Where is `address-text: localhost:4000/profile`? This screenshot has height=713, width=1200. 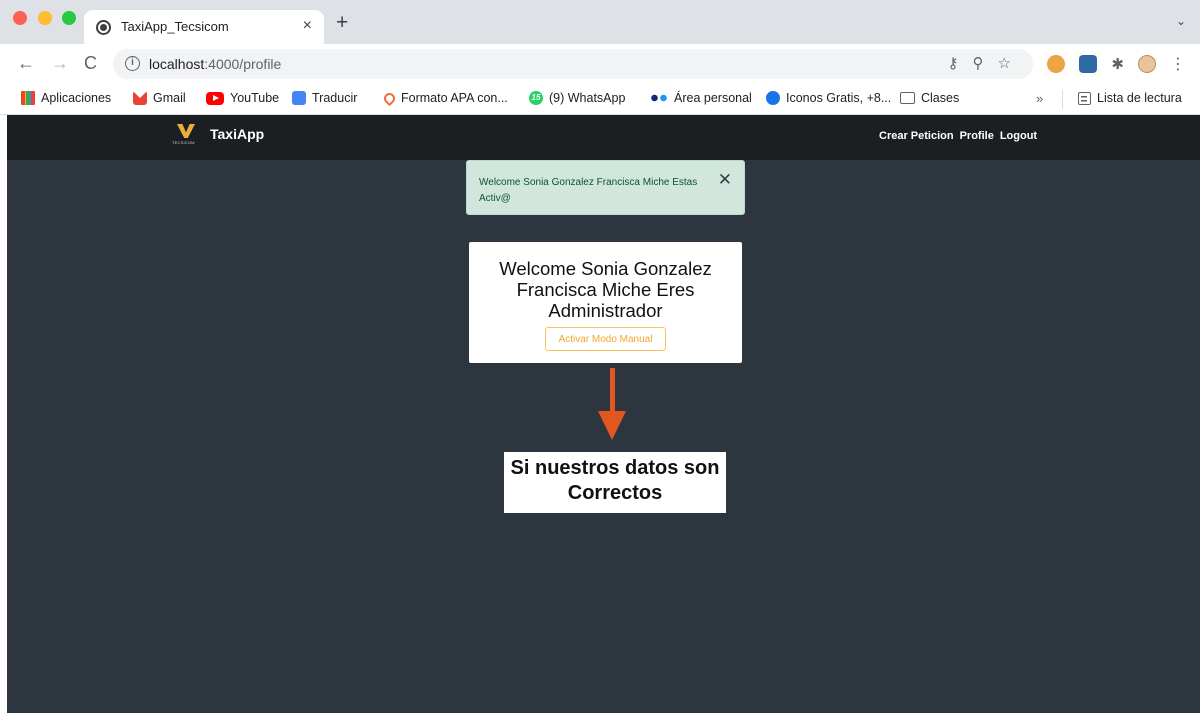
address-text: localhost:4000/profile is located at coordinates (215, 64).